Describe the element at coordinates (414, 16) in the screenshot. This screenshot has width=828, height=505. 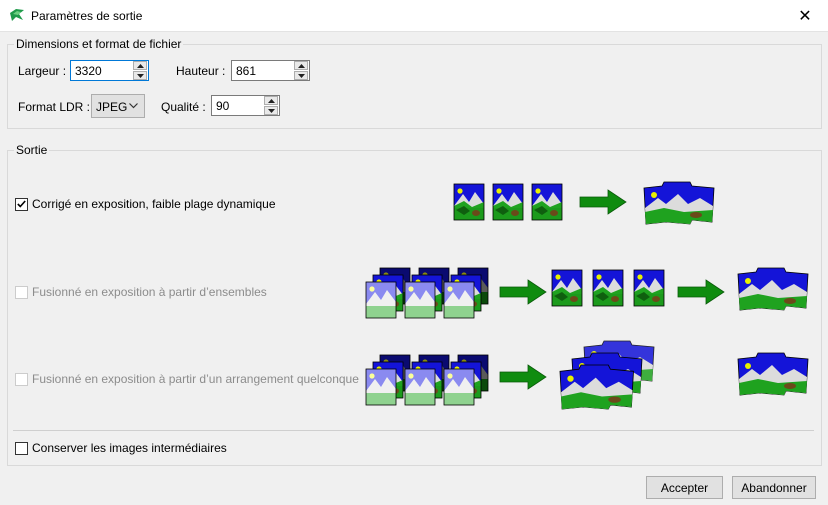
I see `title-bar: Paramètres de sortie ✕` at that location.